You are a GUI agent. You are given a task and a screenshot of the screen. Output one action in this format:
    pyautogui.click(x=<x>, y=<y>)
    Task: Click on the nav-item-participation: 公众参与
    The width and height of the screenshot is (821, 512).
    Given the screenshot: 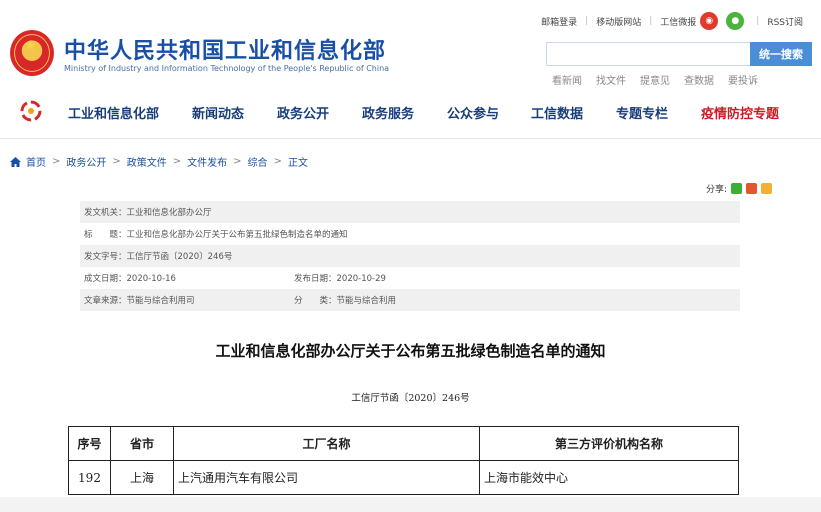 What is the action you would take?
    pyautogui.click(x=489, y=112)
    